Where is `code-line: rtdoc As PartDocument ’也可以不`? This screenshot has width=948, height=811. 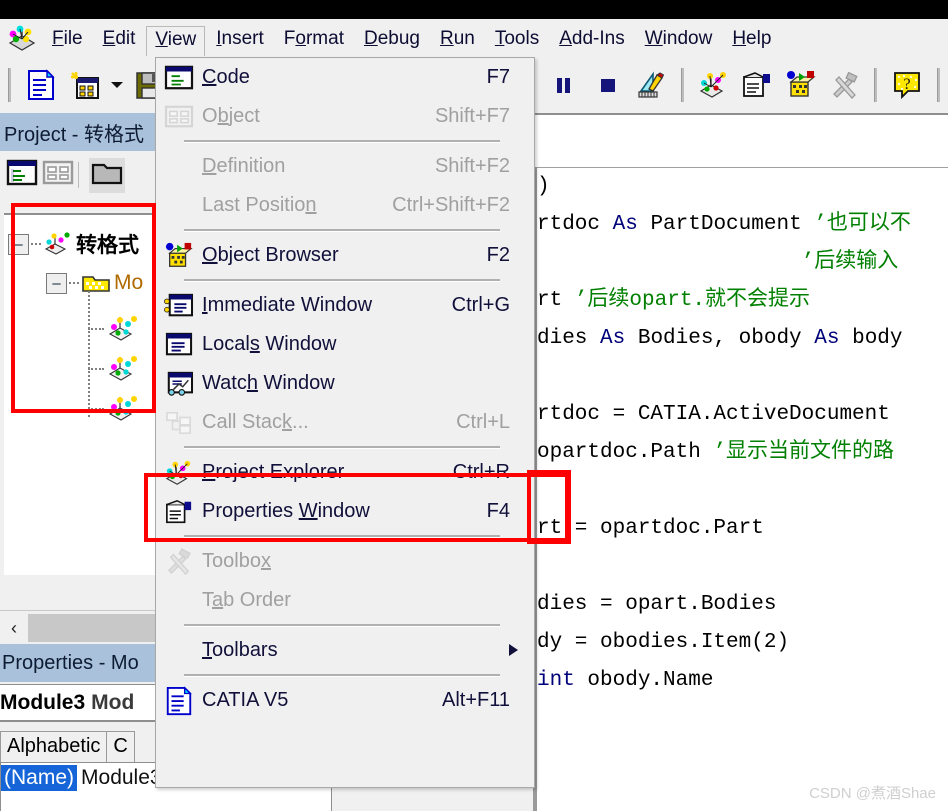 code-line: rtdoc As PartDocument ’也可以不 is located at coordinates (742, 225).